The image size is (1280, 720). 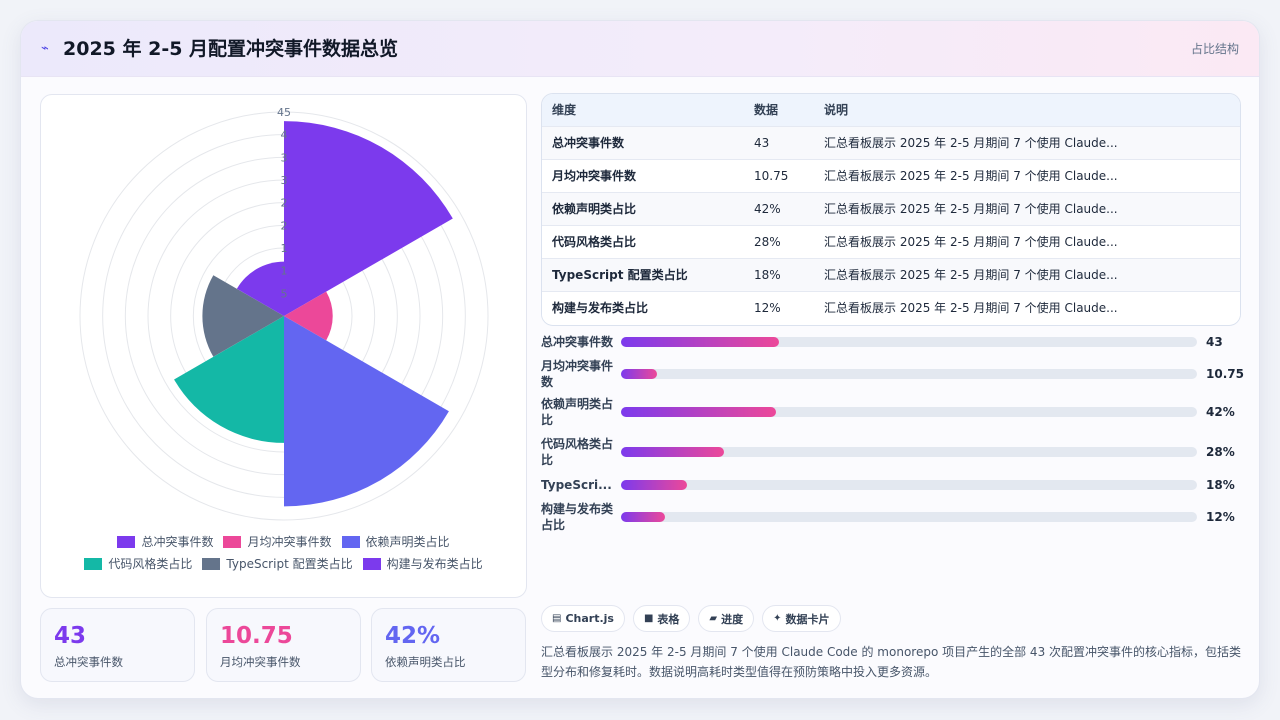 What do you see at coordinates (231, 49) in the screenshot?
I see `page-title: 2025 年 2-5 月配置冲突事件数据总览` at bounding box center [231, 49].